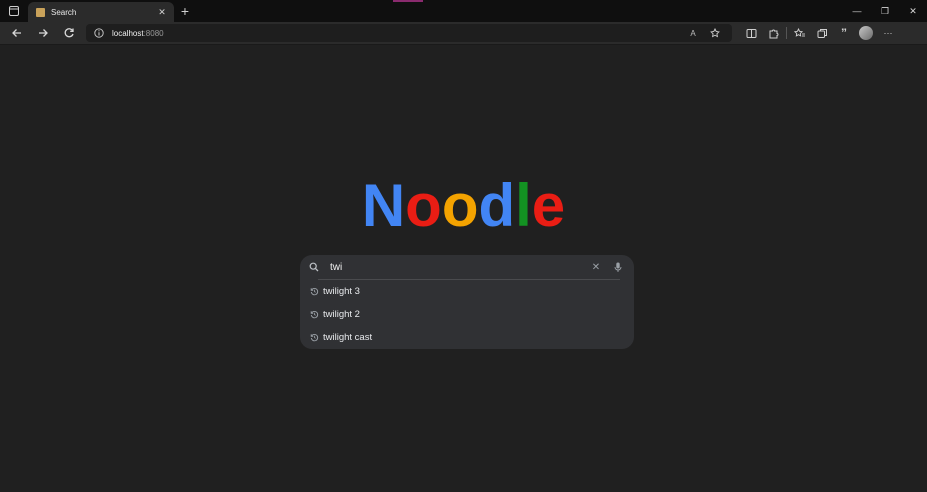  Describe the element at coordinates (185, 11) in the screenshot. I see `new-tab-button: +` at that location.